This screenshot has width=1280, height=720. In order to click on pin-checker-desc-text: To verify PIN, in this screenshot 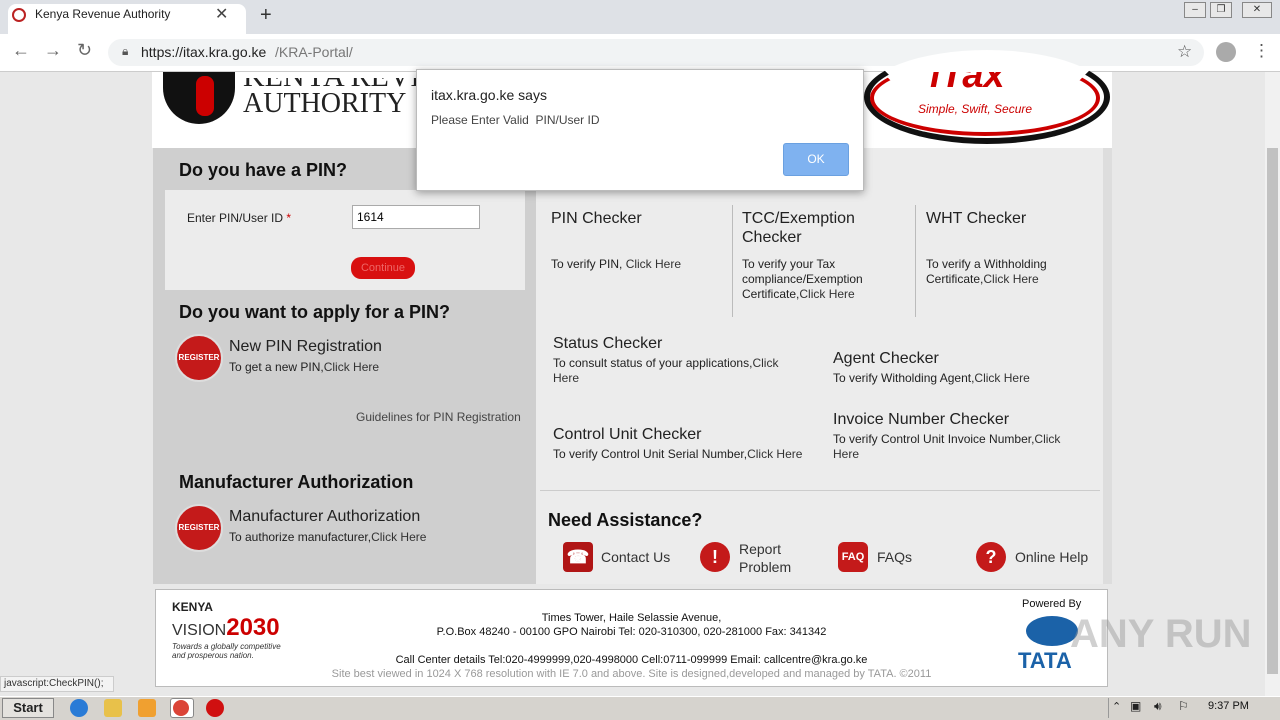, I will do `click(588, 264)`.